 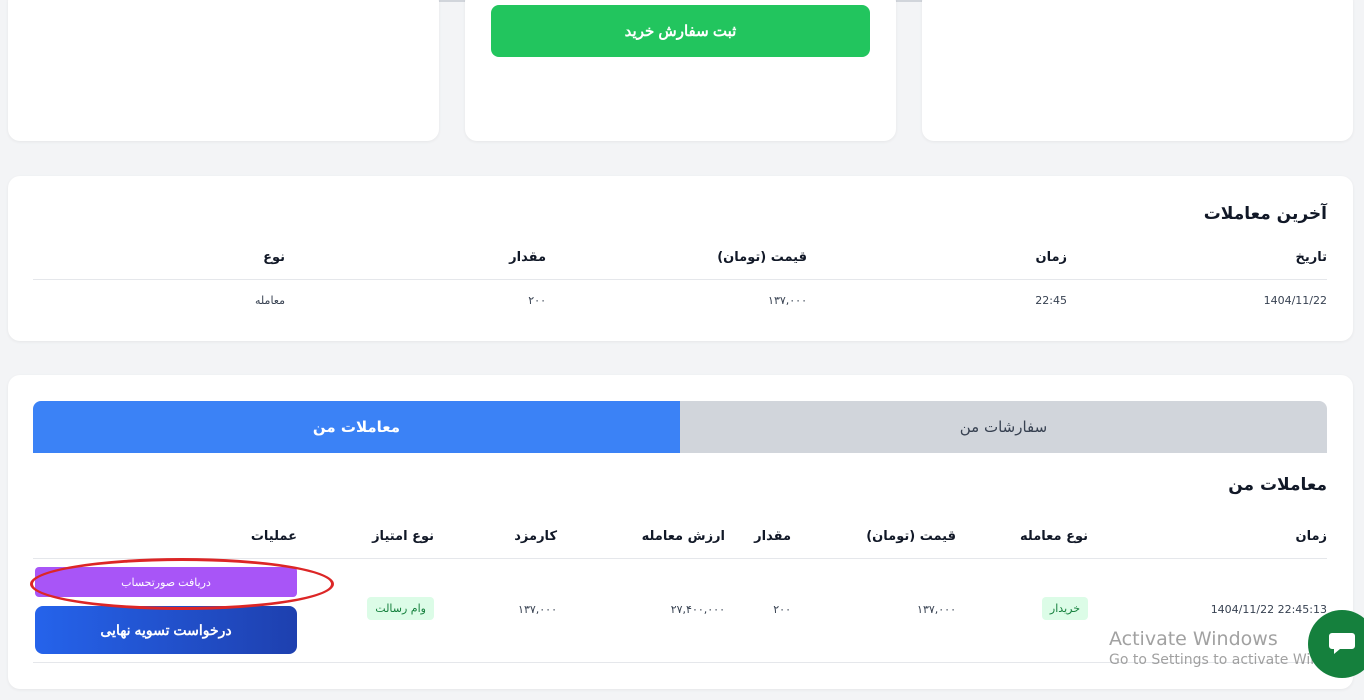 I want to click on trade-type-badge: خریدار, so click(x=1064, y=608).